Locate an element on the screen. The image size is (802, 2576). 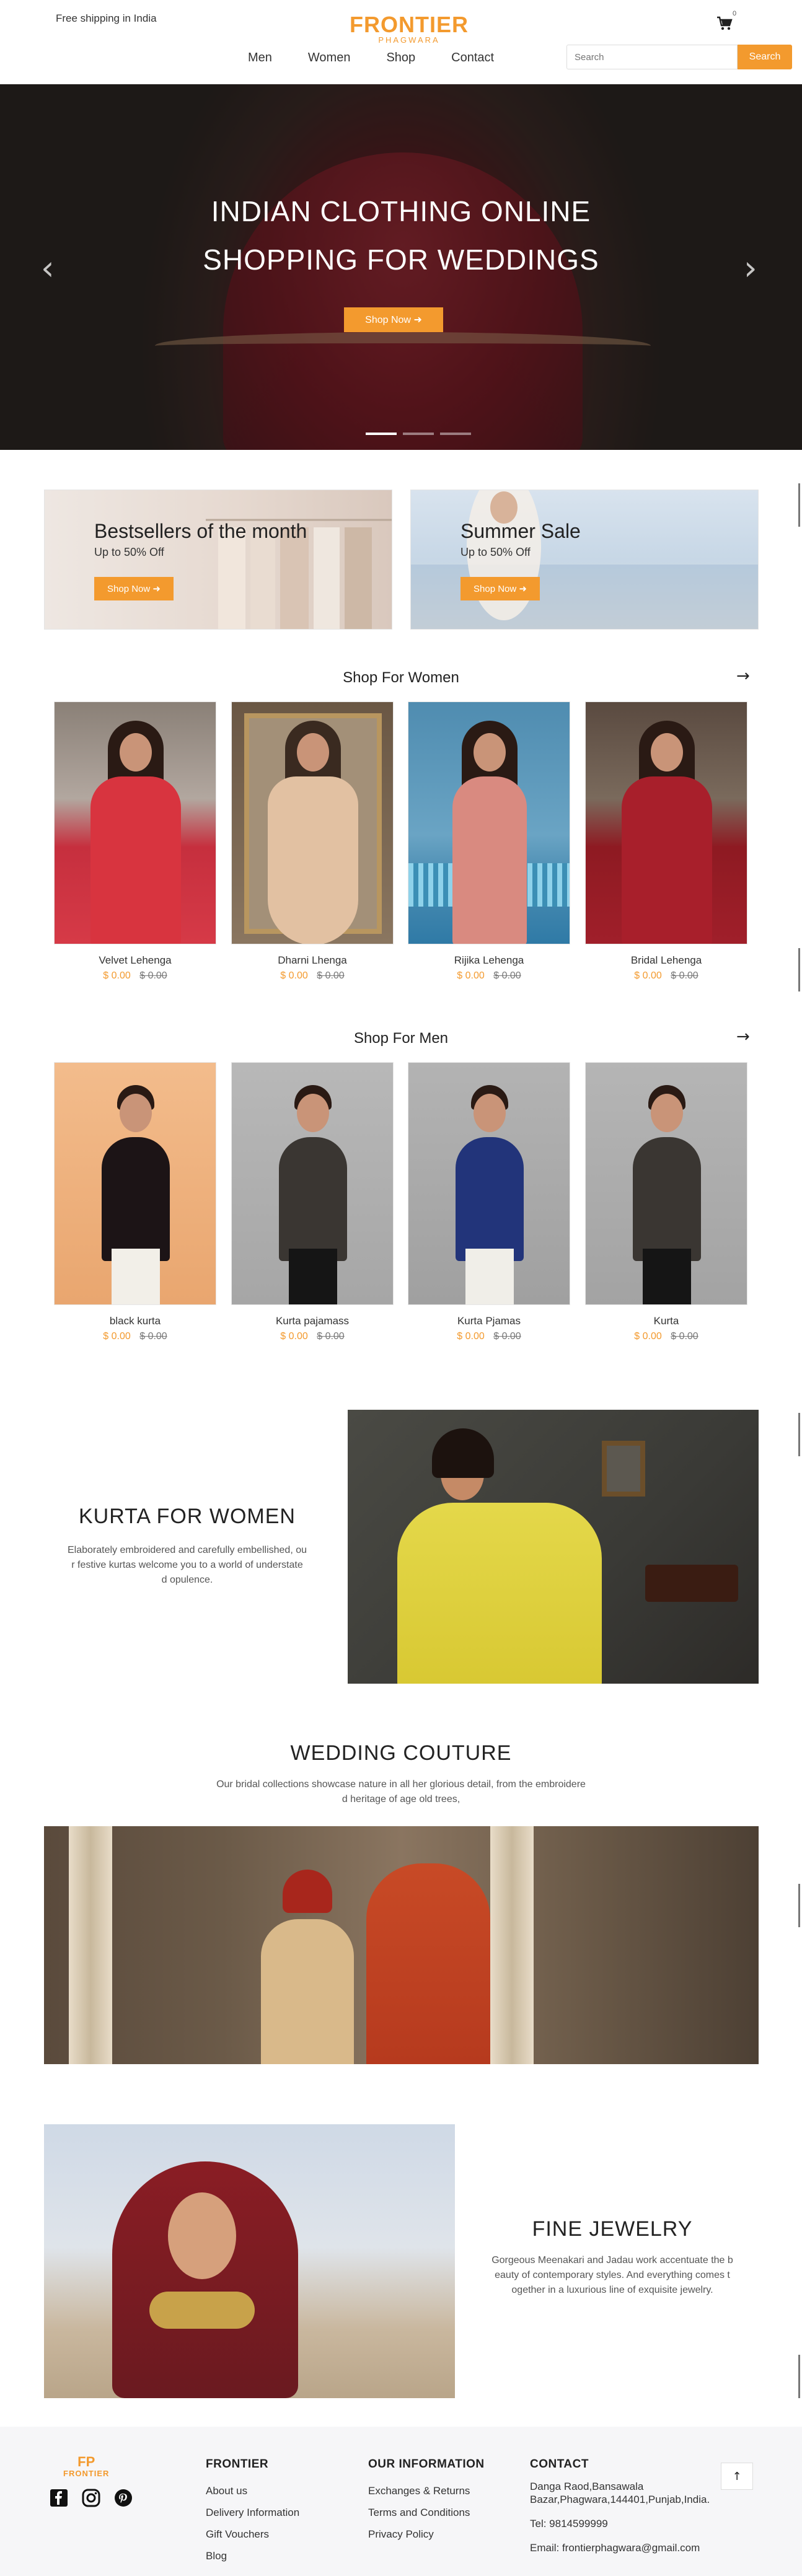
chevron-left-icon: ‹ is located at coordinates (48, 269).